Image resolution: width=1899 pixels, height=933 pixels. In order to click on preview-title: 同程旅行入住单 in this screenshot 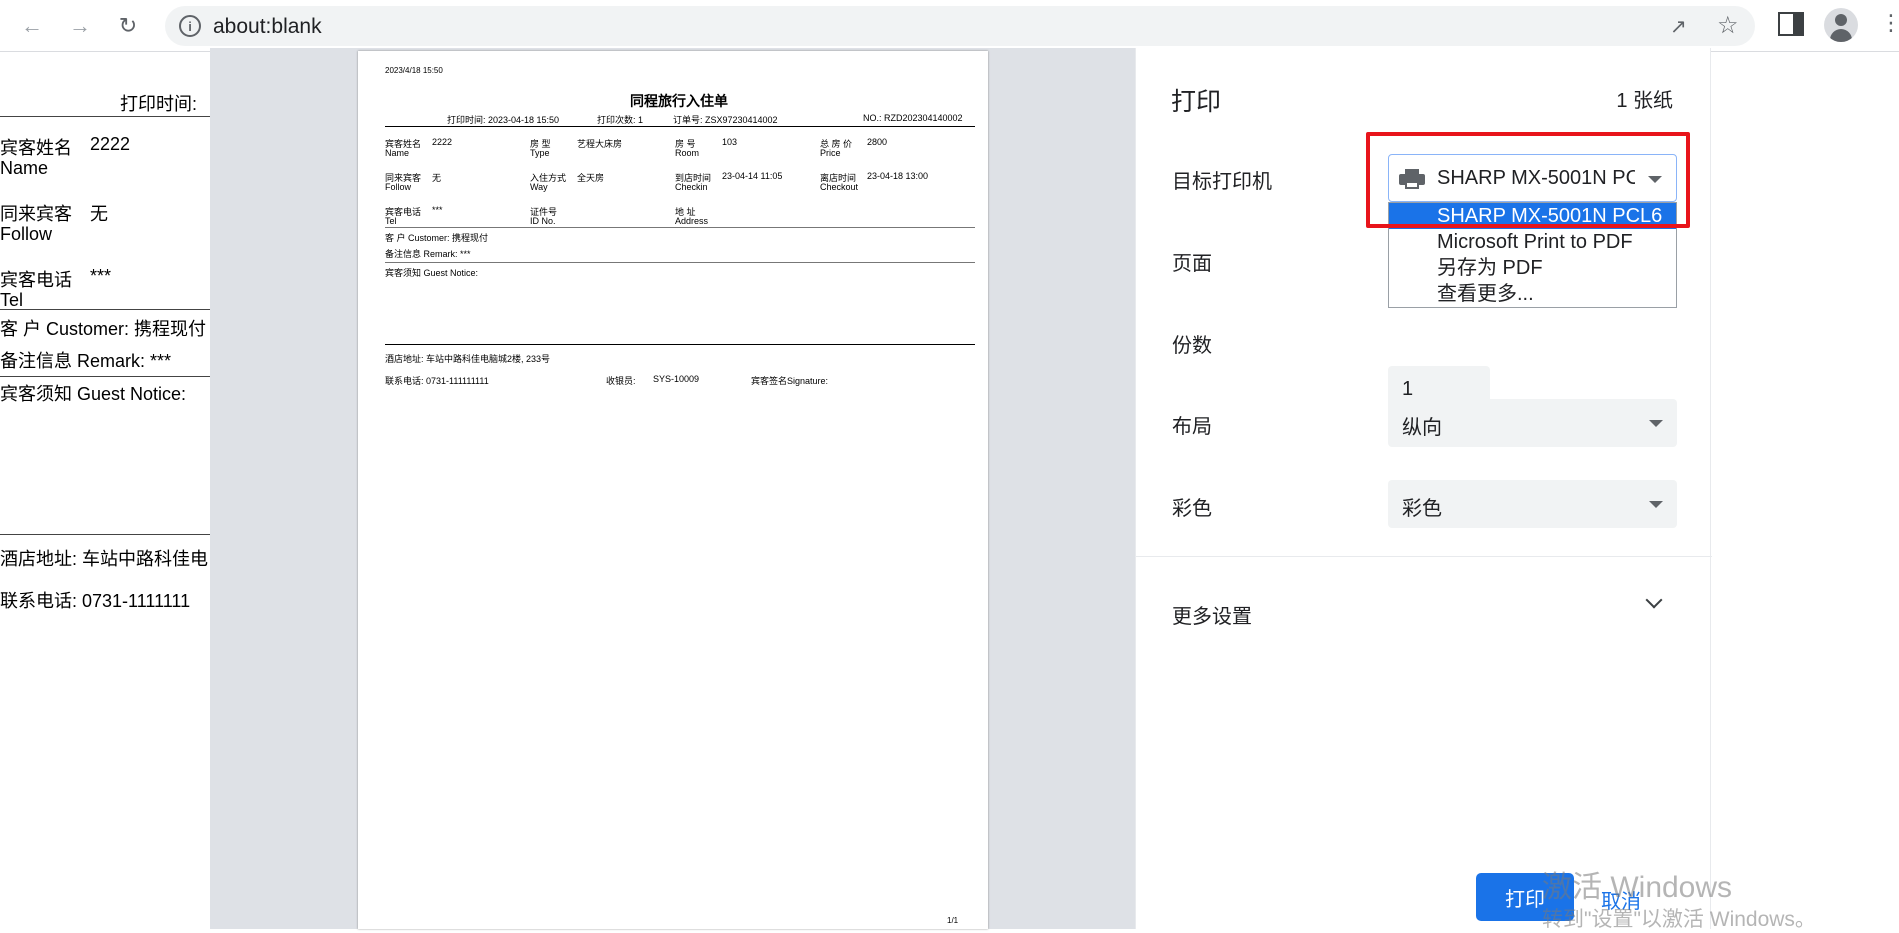, I will do `click(679, 101)`.